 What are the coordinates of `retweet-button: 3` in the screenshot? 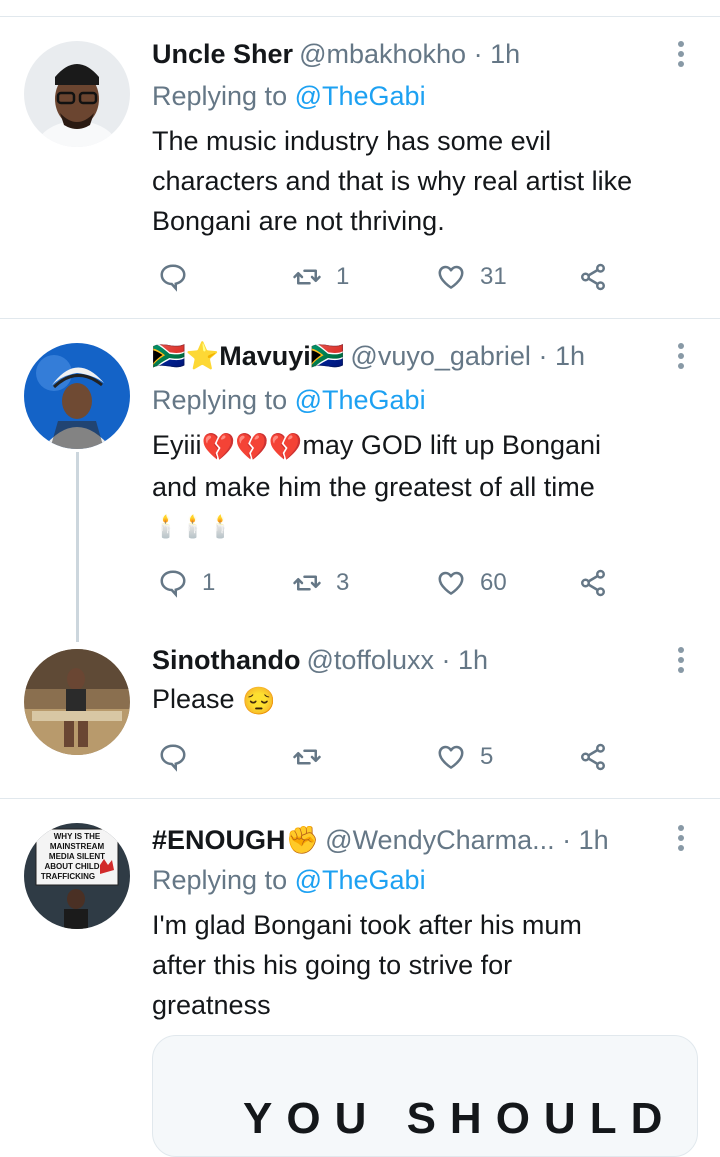 It's located at (320, 583).